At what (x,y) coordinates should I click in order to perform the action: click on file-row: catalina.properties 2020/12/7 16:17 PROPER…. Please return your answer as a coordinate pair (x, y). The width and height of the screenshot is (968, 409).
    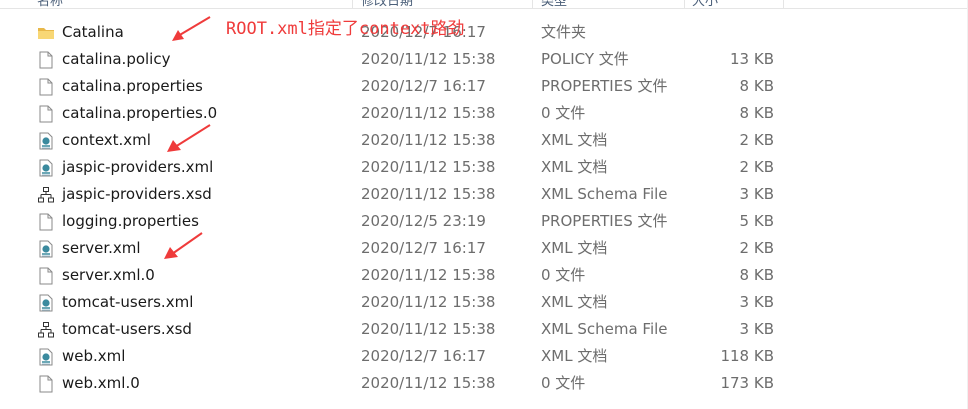
    Looking at the image, I should click on (484, 86).